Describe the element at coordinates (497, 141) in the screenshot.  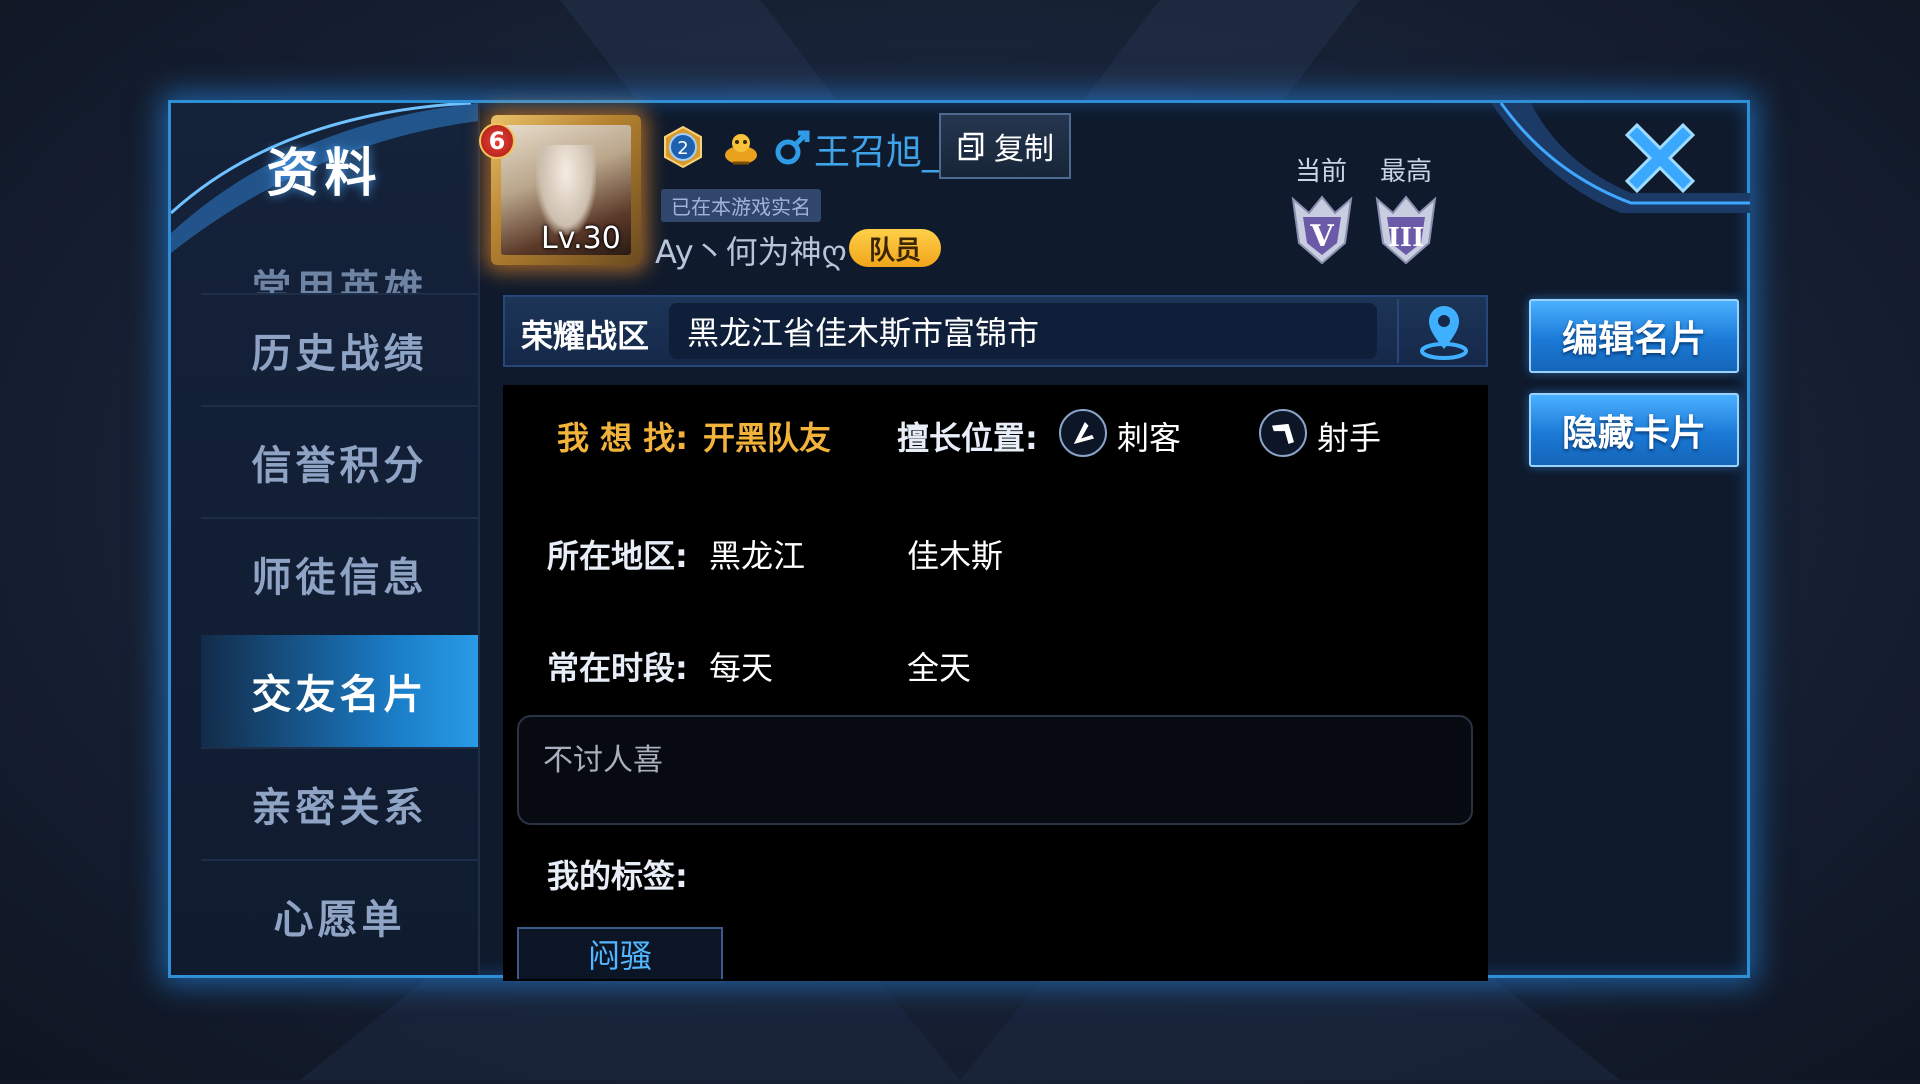
I see `level-badge: 6` at that location.